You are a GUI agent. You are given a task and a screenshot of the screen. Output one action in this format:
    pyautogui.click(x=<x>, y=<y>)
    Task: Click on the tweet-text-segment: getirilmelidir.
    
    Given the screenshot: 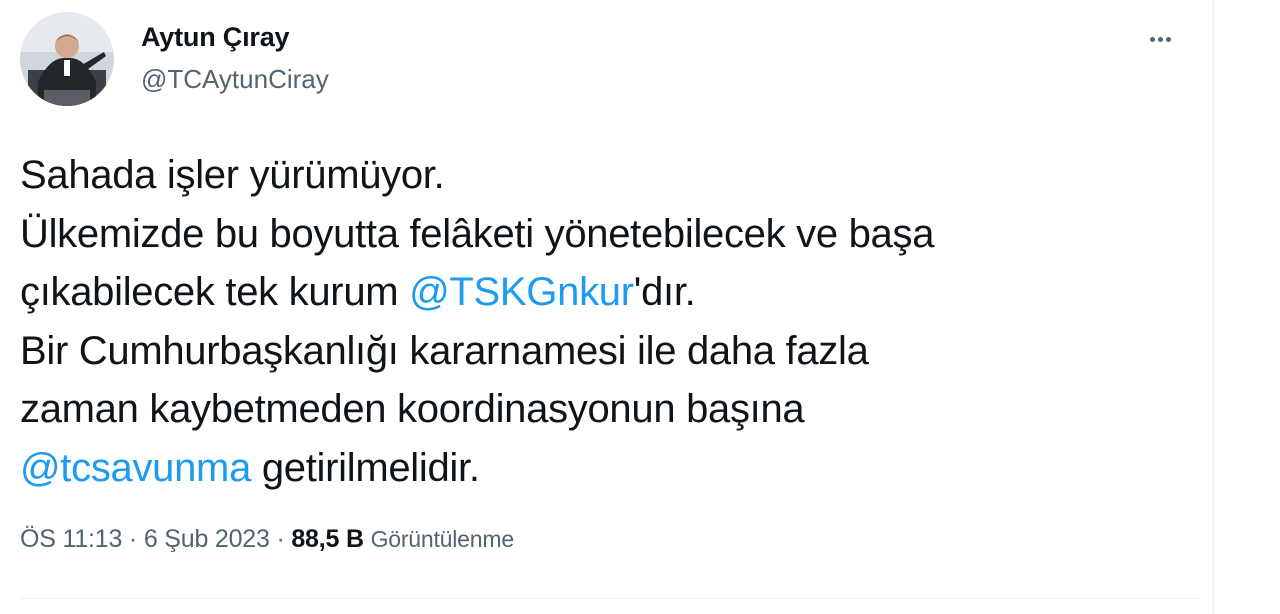 What is the action you would take?
    pyautogui.click(x=365, y=467)
    